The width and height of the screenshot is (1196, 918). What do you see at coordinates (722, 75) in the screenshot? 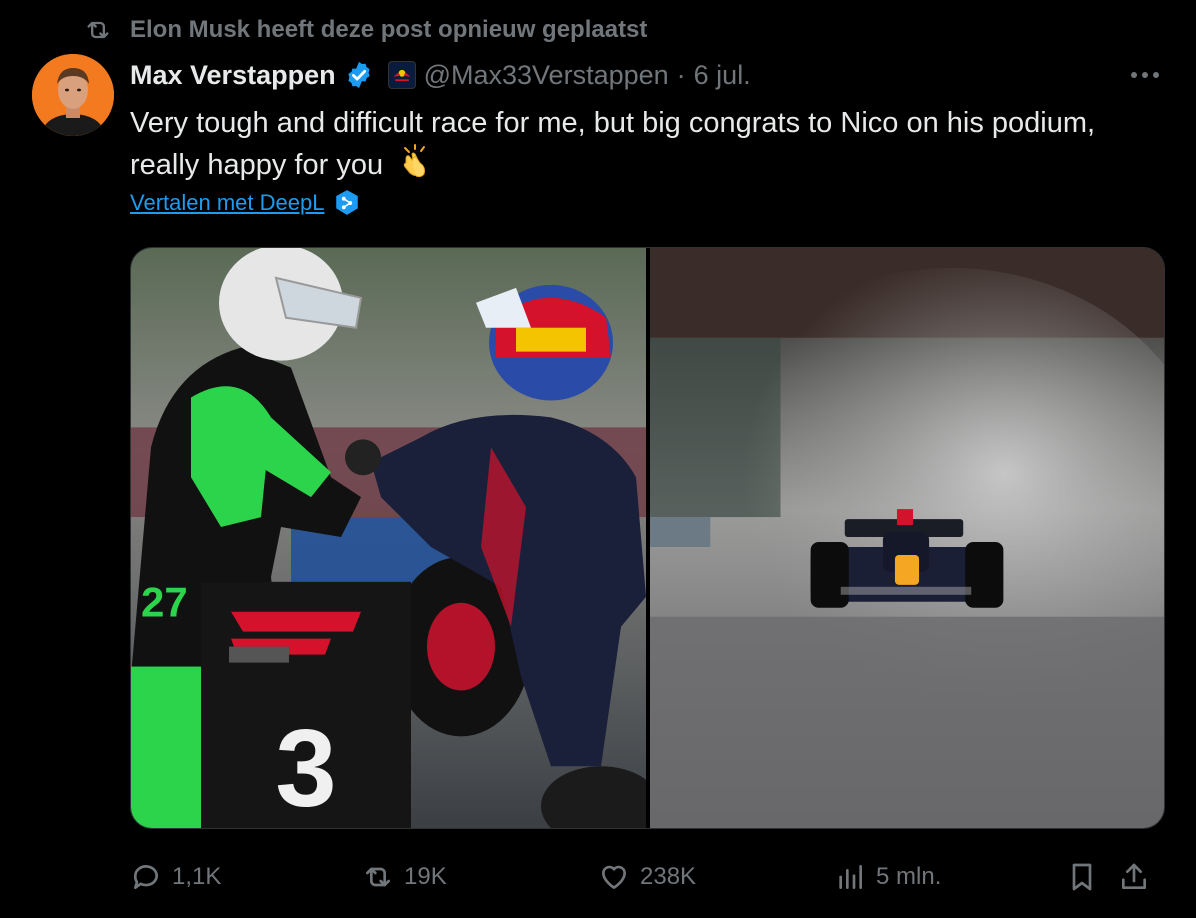
I see `post-date: 6 jul.` at bounding box center [722, 75].